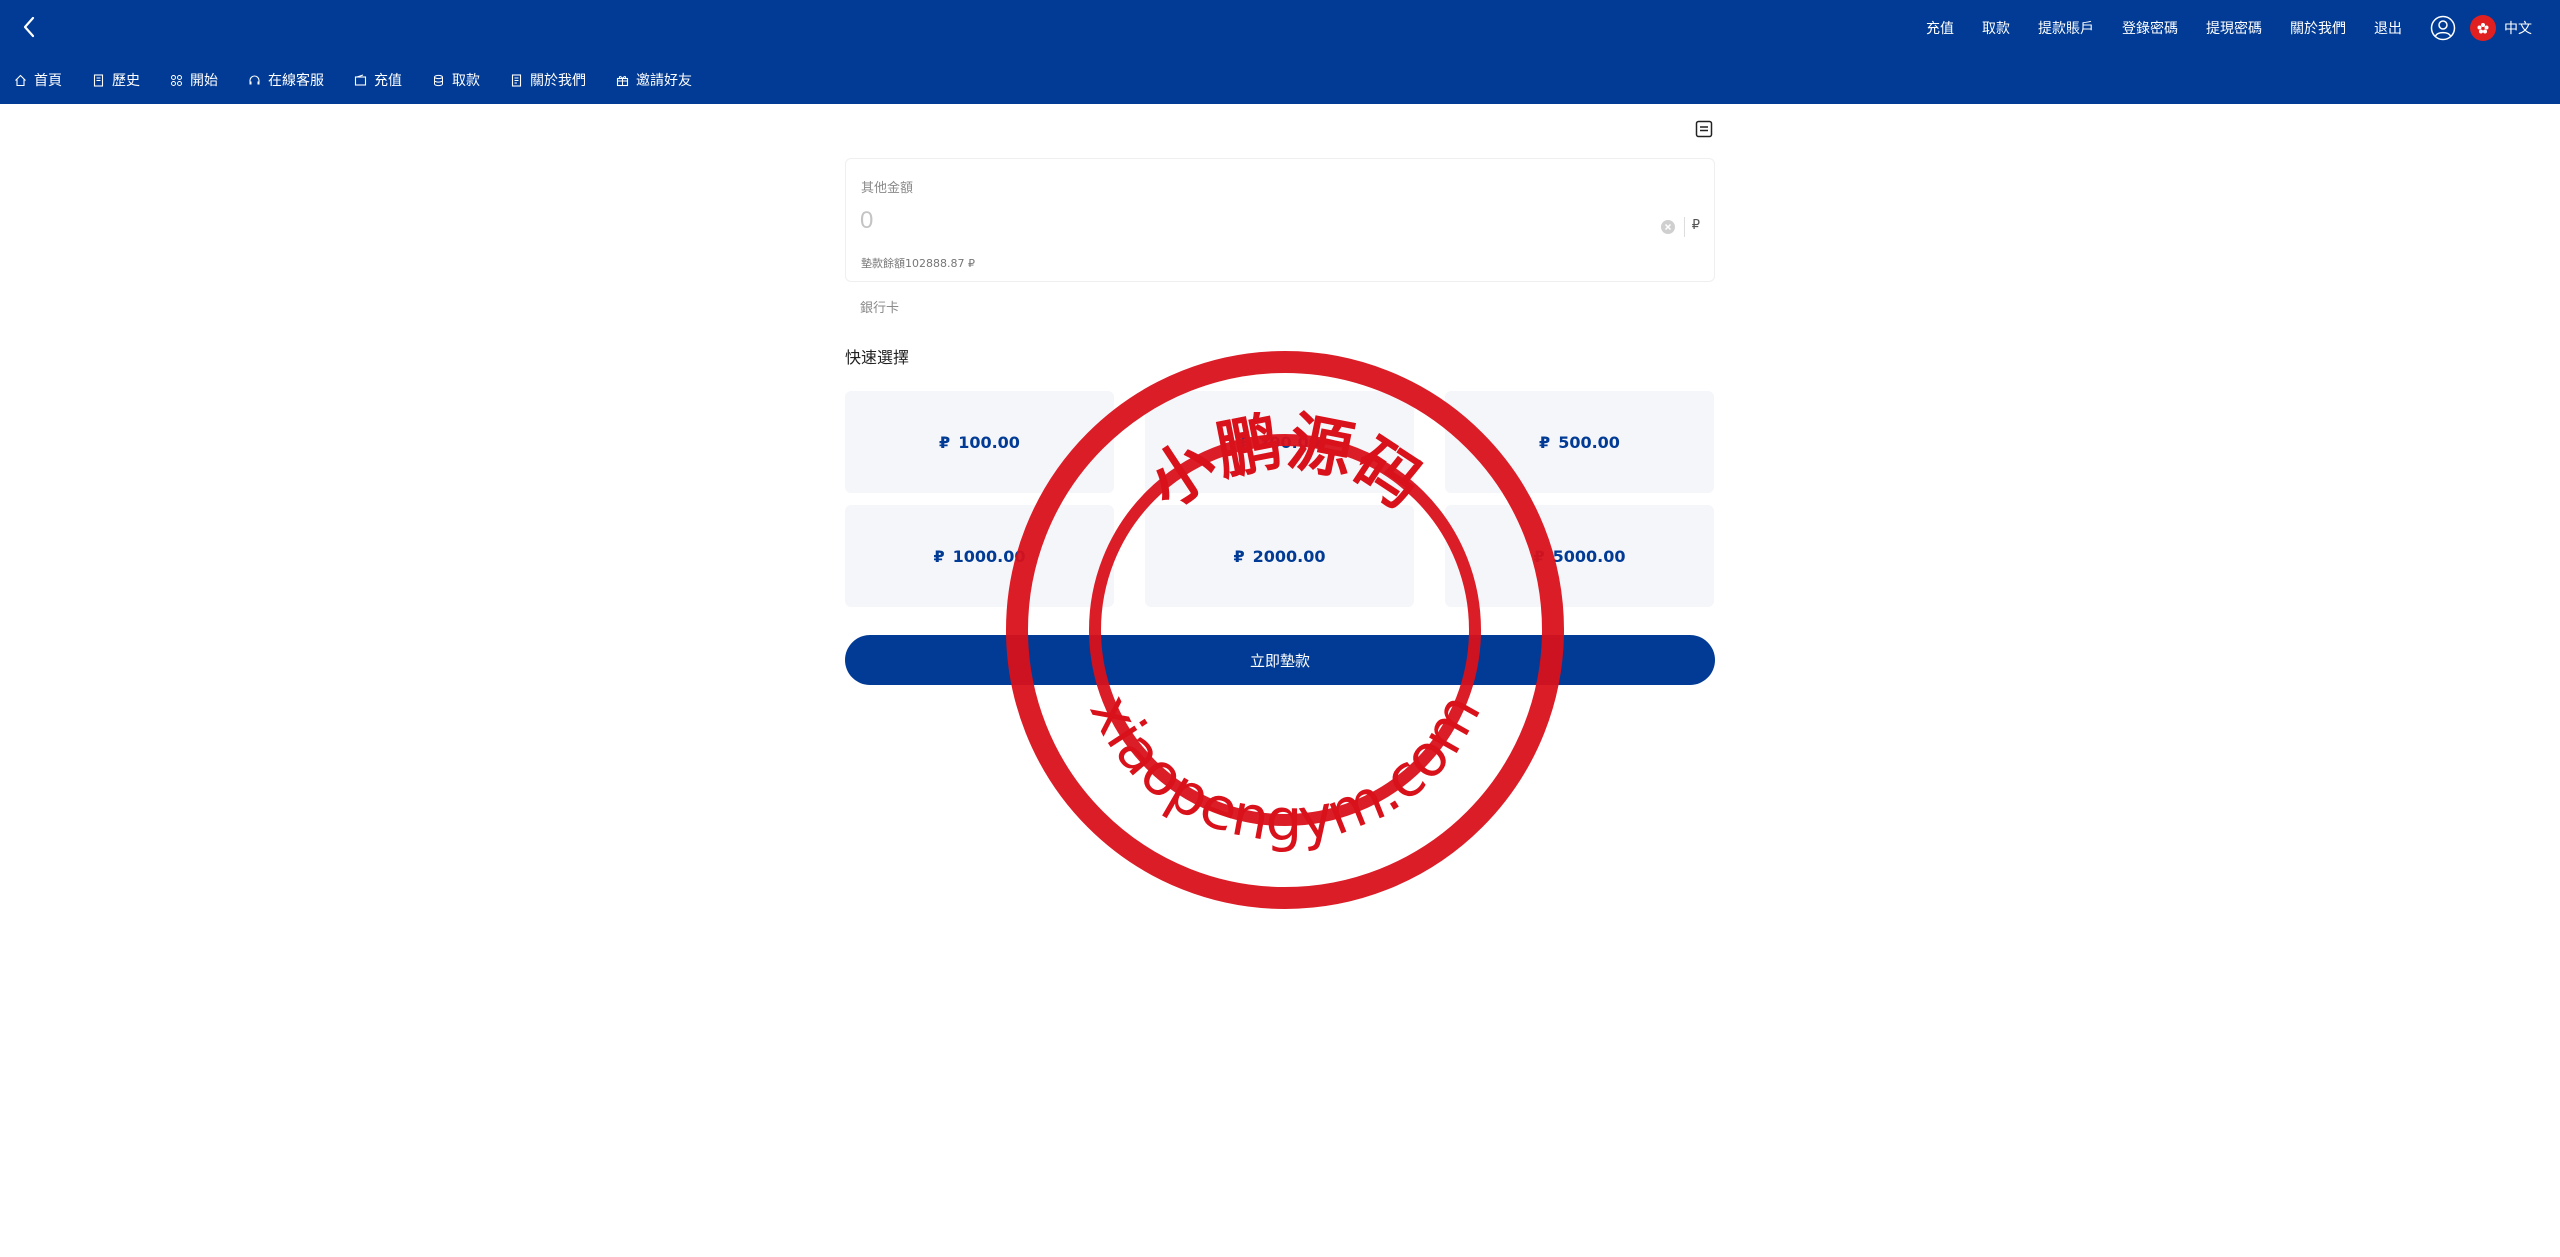 The height and width of the screenshot is (1257, 2560). I want to click on quick-amount-value: 1000.00, so click(989, 556).